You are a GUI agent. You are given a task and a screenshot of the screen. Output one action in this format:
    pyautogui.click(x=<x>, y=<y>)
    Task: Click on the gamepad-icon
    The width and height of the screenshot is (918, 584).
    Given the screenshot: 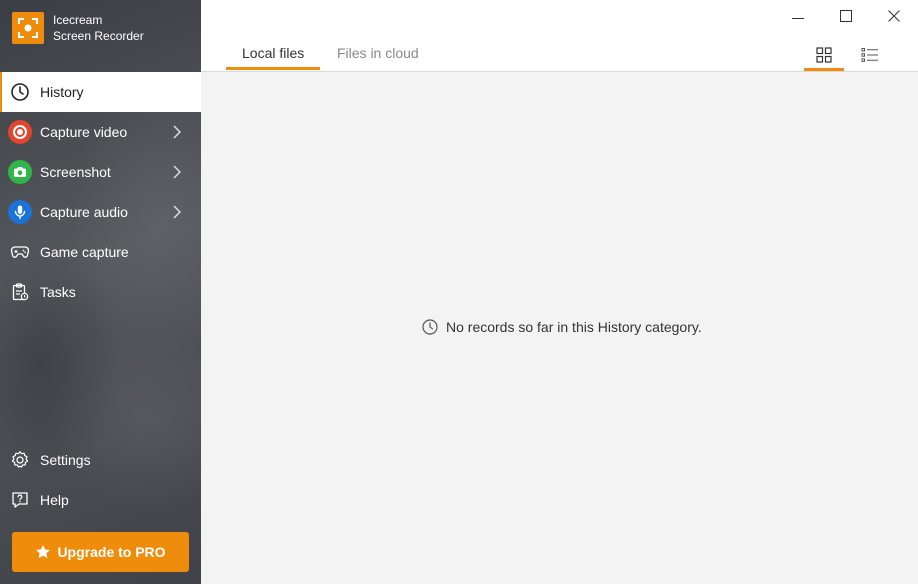 What is the action you would take?
    pyautogui.click(x=20, y=252)
    